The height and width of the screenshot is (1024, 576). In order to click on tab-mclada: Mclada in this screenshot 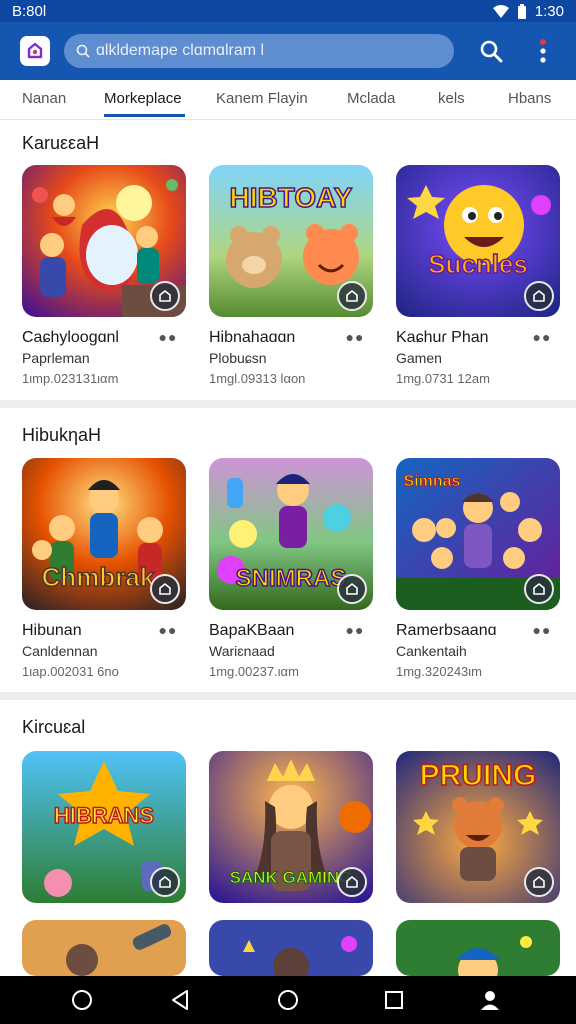, I will do `click(371, 98)`.